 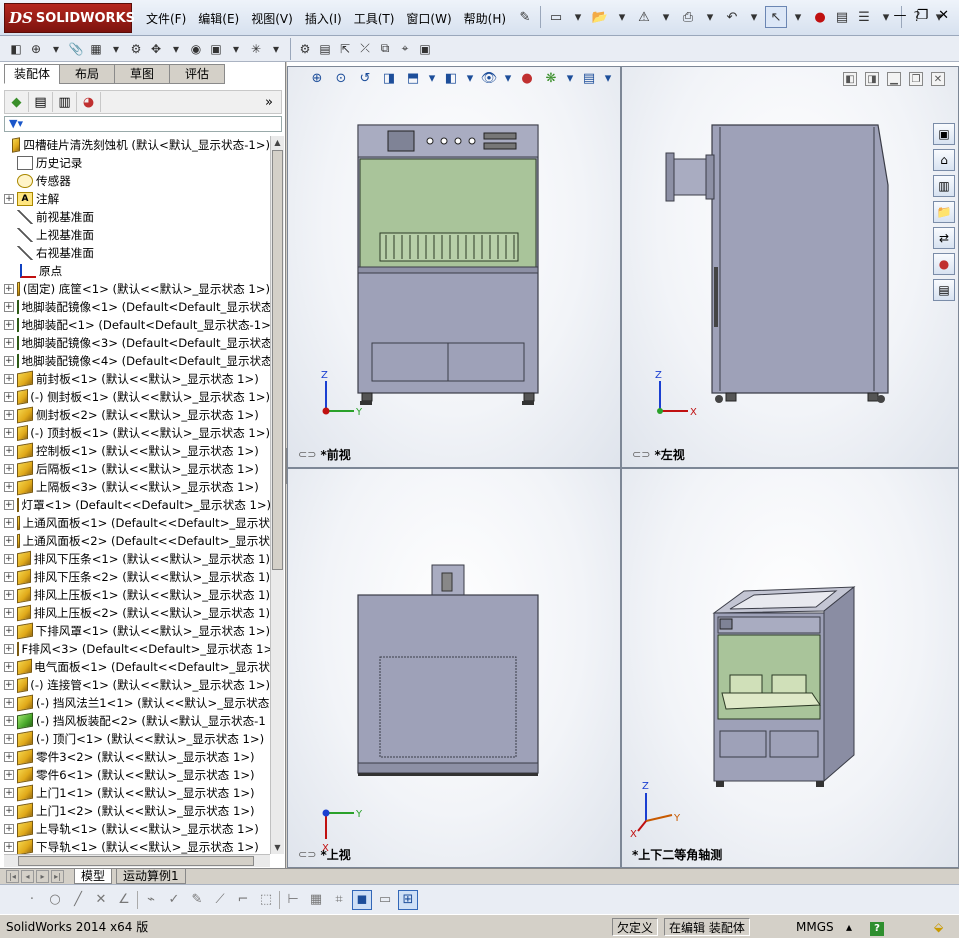 What do you see at coordinates (849, 927) in the screenshot?
I see `status-units-arrow-icon: ▴` at bounding box center [849, 927].